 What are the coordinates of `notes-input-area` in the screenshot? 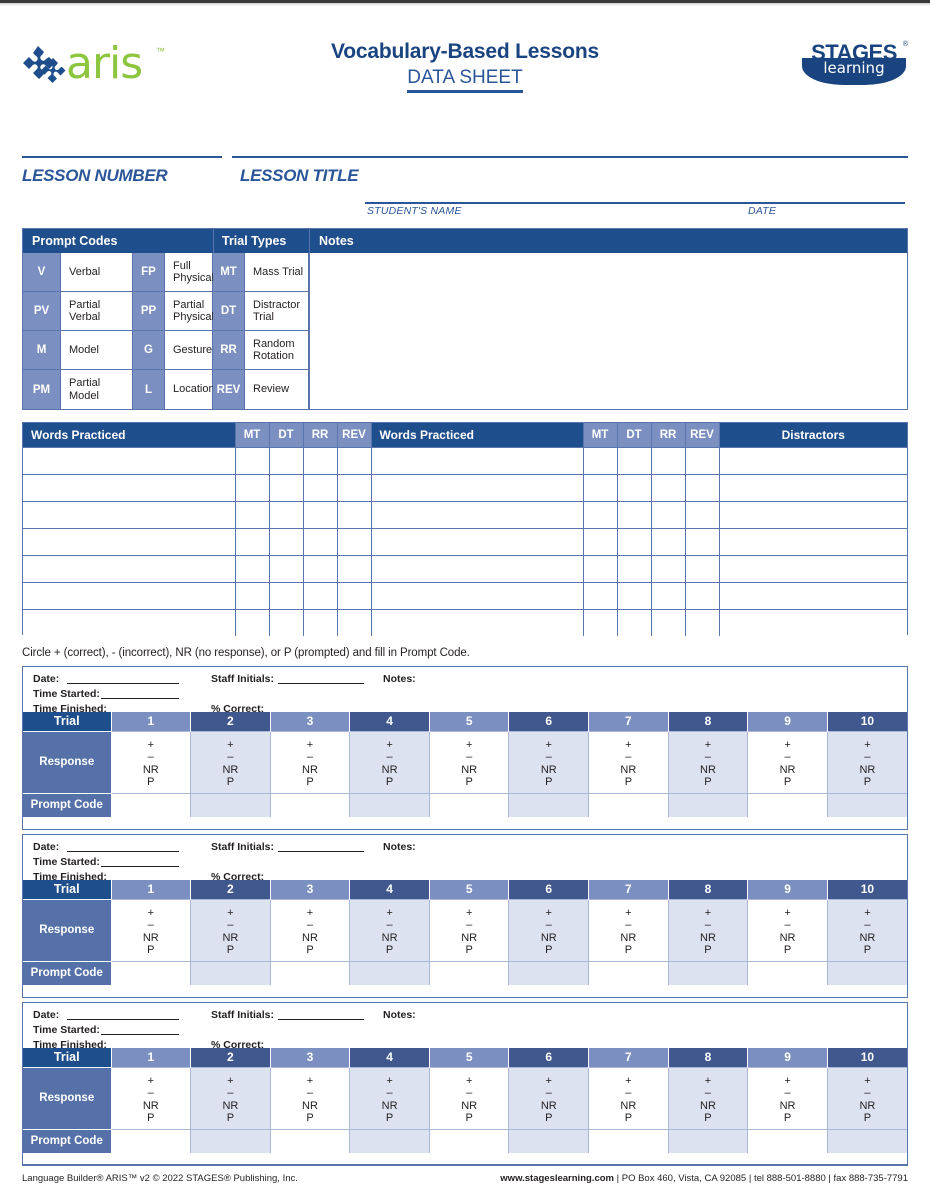 It's located at (608, 331).